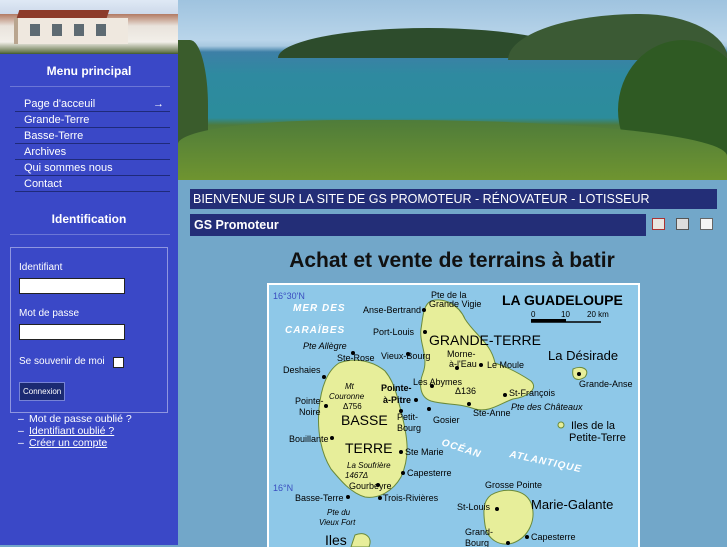 Image resolution: width=727 pixels, height=547 pixels. I want to click on menu-item-archives: Archives, so click(92, 152).